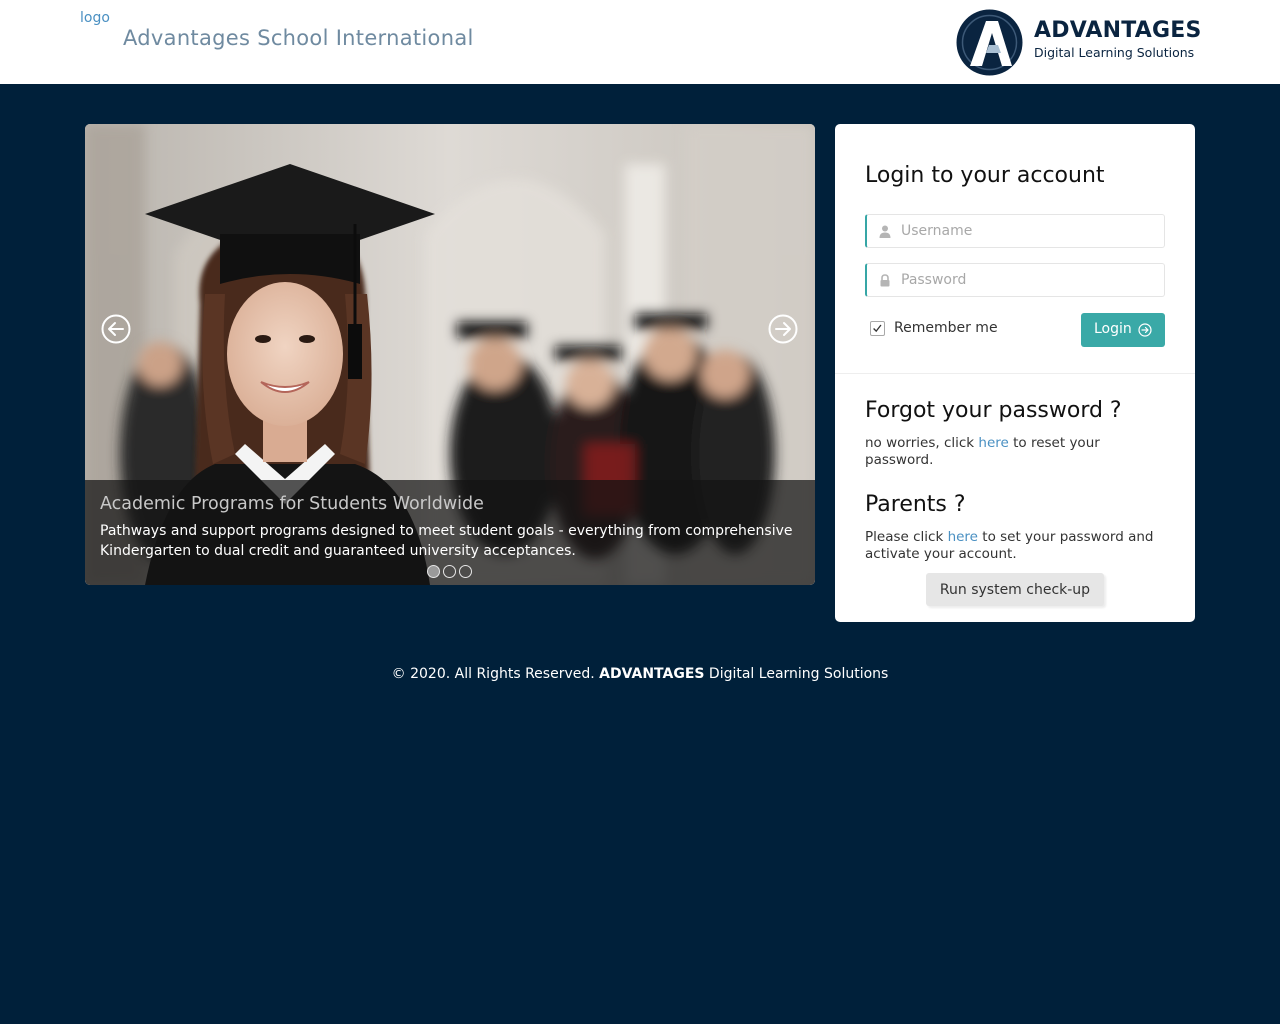  What do you see at coordinates (796, 674) in the screenshot?
I see `footer-brand-suffix: Digital Learning Solutions` at bounding box center [796, 674].